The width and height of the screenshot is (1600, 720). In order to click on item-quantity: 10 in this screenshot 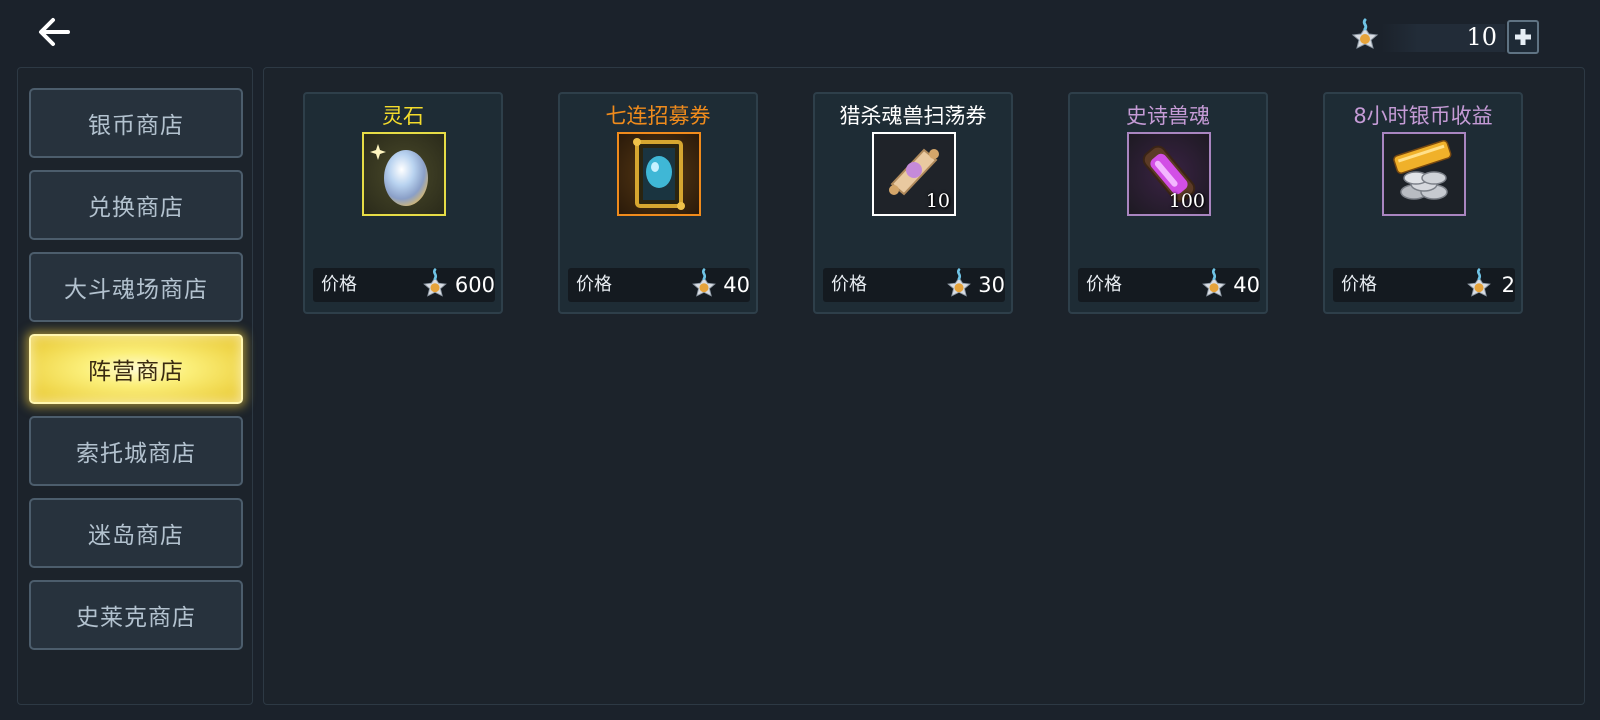, I will do `click(937, 201)`.